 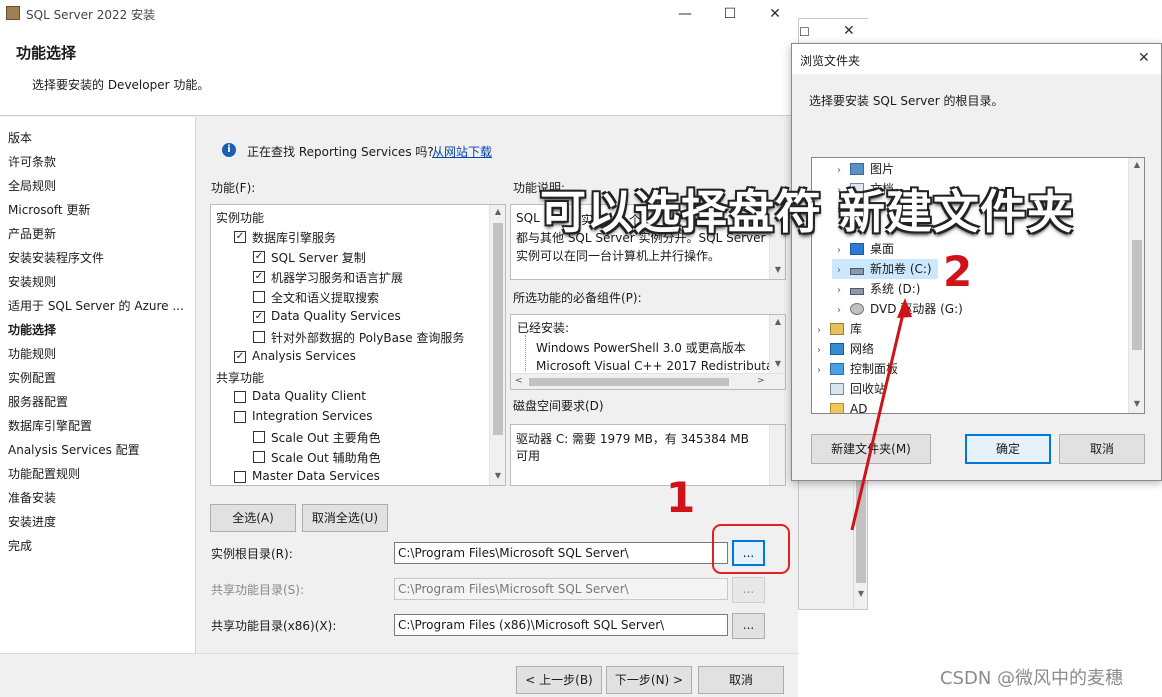 What do you see at coordinates (681, 497) in the screenshot?
I see `annotation-number-1: 1` at bounding box center [681, 497].